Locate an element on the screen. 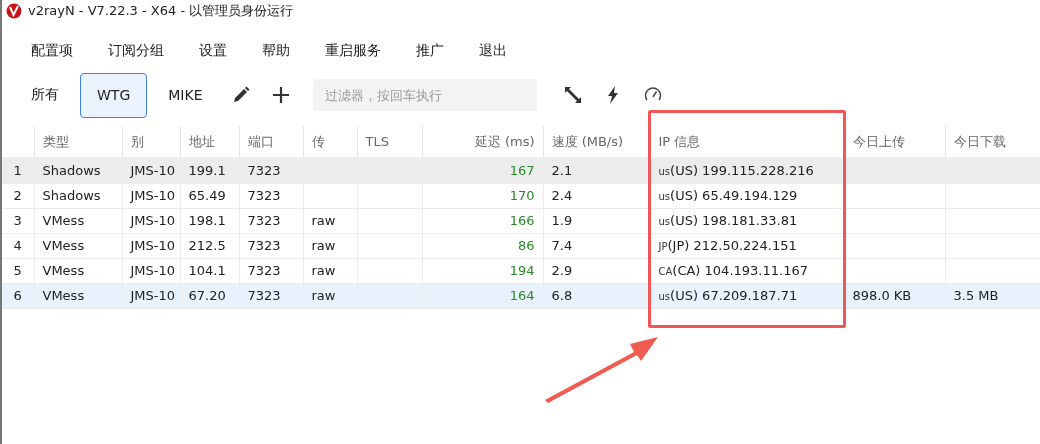 The width and height of the screenshot is (1040, 444). menu-item: 推广 is located at coordinates (430, 51).